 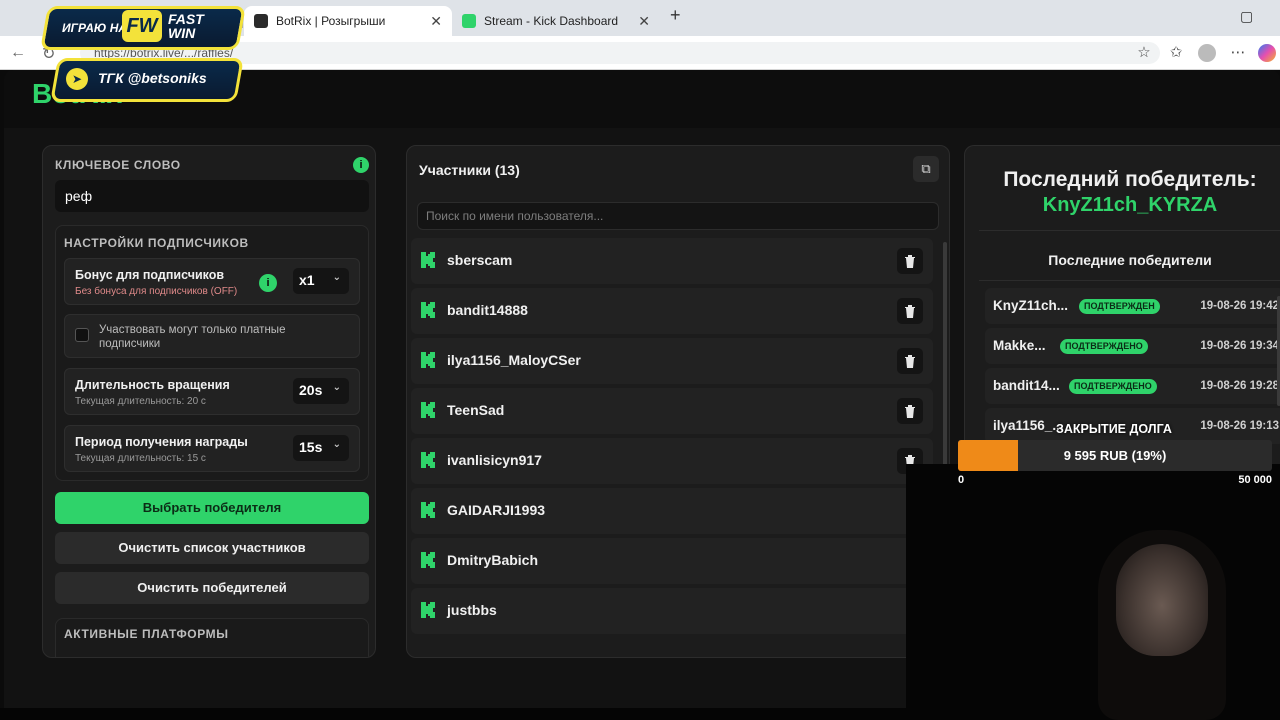 I want to click on debt-min: 0, so click(x=961, y=480).